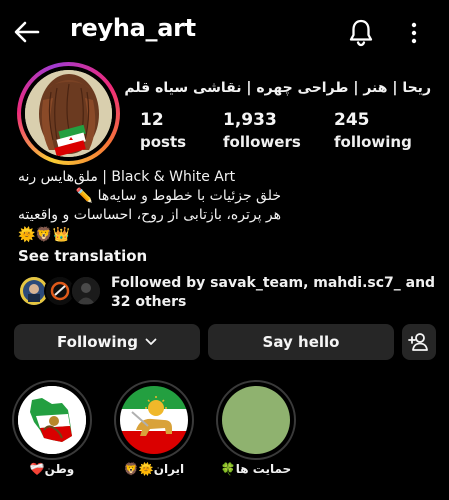 The height and width of the screenshot is (500, 449). I want to click on posts-count: 12, so click(152, 120).